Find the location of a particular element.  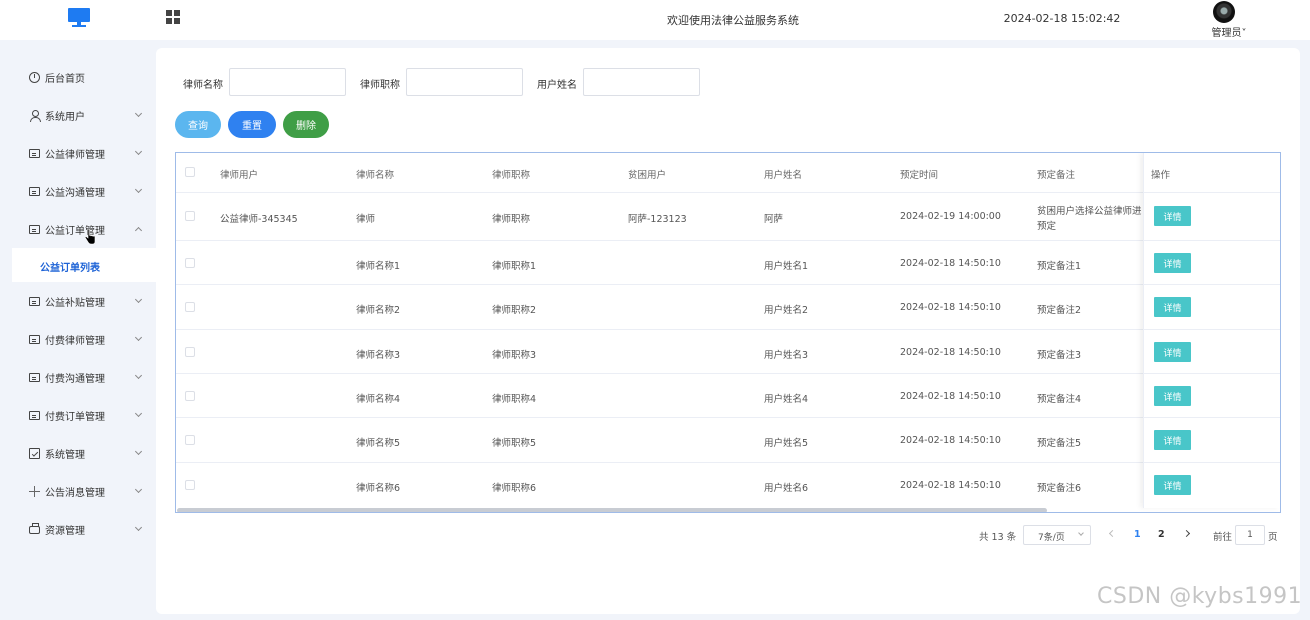

sidebar-item-pro-bono-lawyers: 公益律师管理 is located at coordinates (79, 153).